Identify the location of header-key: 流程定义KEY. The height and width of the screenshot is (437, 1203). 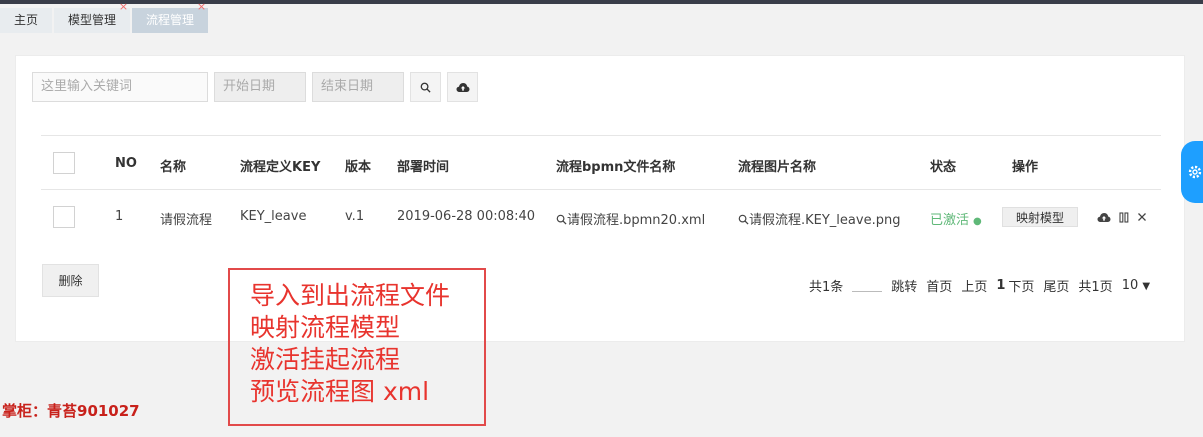
(280, 167).